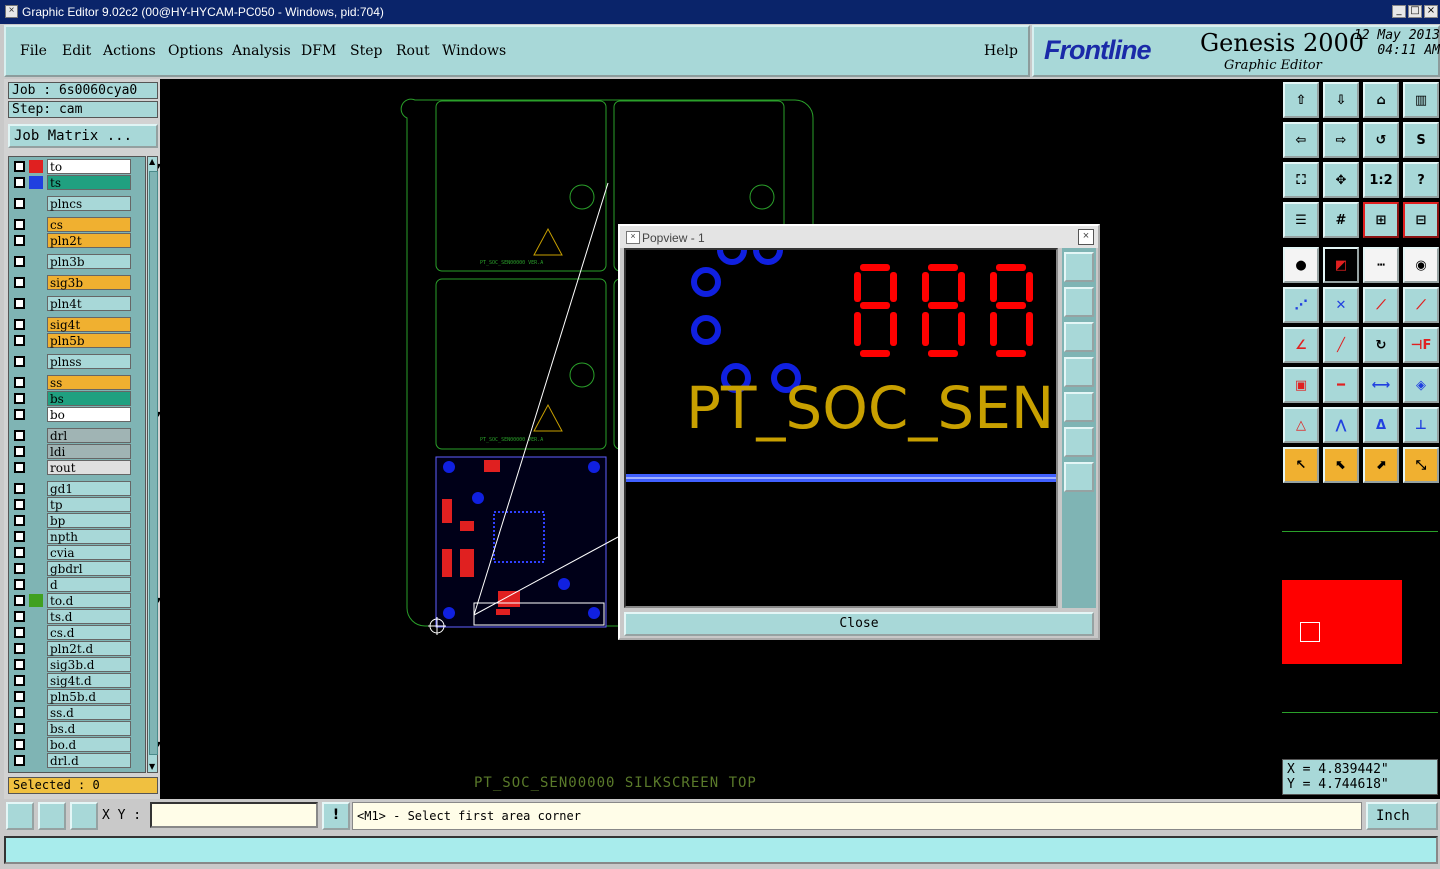 Image resolution: width=1440 pixels, height=869 pixels. Describe the element at coordinates (20, 816) in the screenshot. I see `snap-mode-icon` at that location.